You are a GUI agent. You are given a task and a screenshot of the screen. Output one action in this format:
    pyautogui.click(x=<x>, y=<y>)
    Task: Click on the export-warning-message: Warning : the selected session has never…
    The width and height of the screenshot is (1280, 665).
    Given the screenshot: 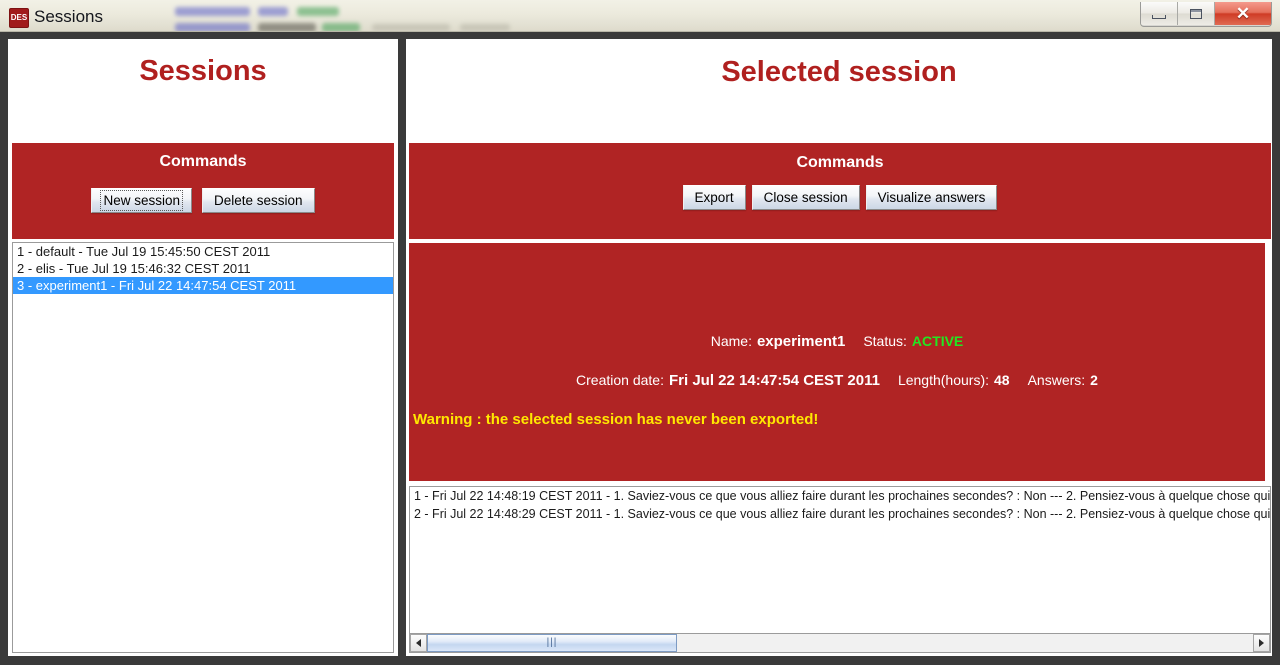 What is the action you would take?
    pyautogui.click(x=616, y=419)
    